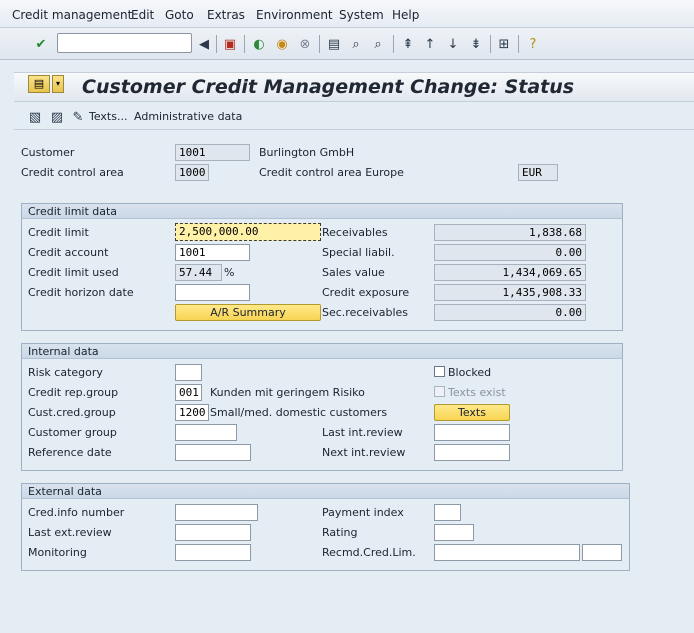 The height and width of the screenshot is (633, 694). I want to click on ar-summary-button: A/R Summary, so click(248, 312).